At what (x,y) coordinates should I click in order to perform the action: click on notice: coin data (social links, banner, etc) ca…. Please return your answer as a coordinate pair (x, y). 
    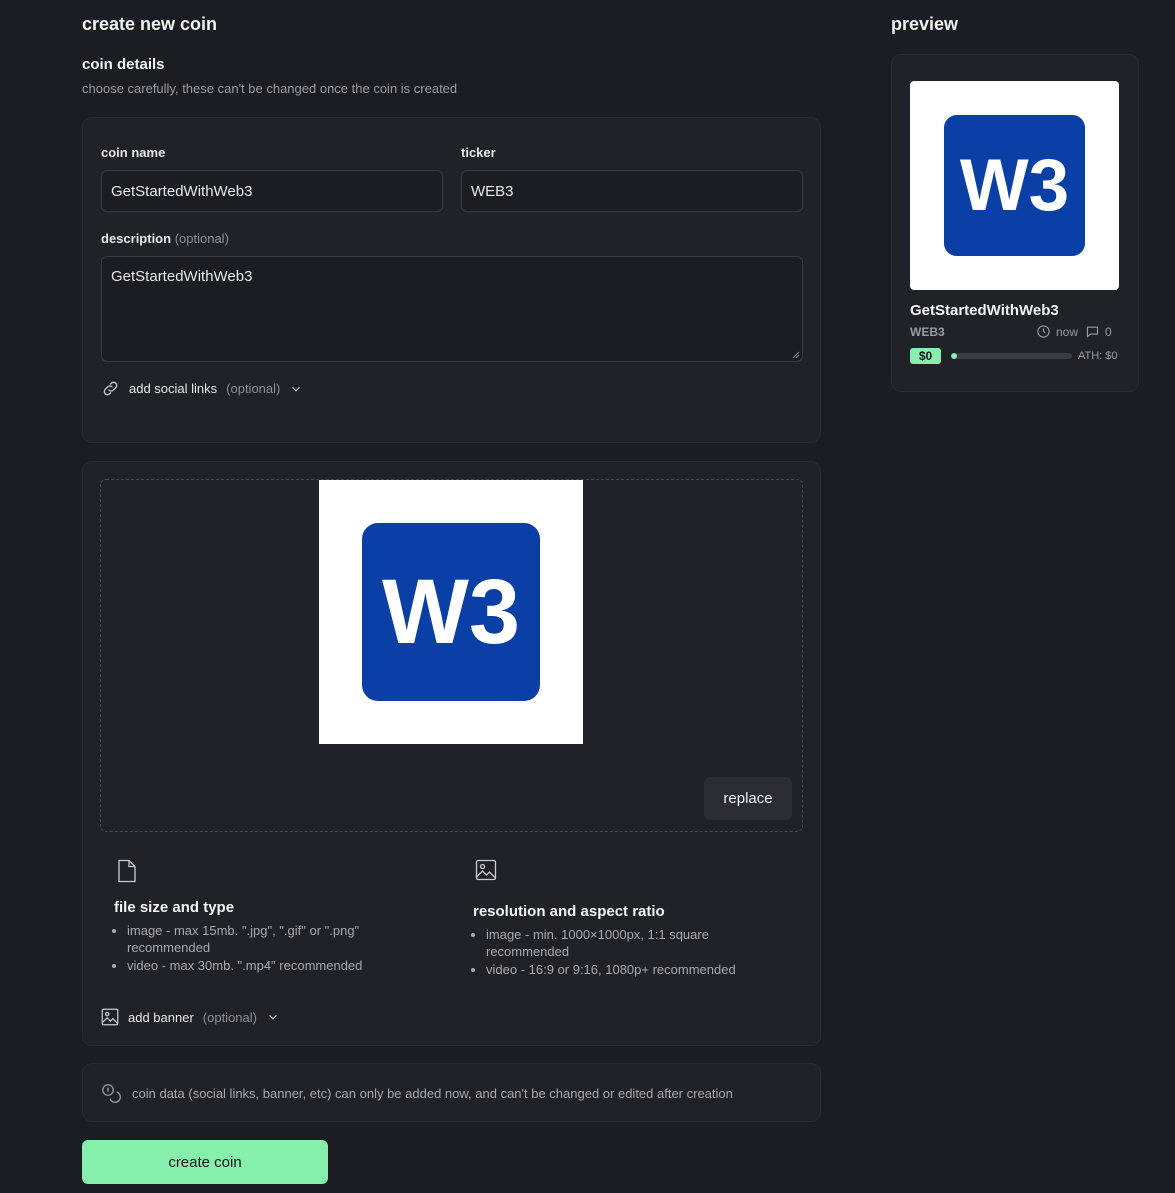
    Looking at the image, I should click on (417, 1093).